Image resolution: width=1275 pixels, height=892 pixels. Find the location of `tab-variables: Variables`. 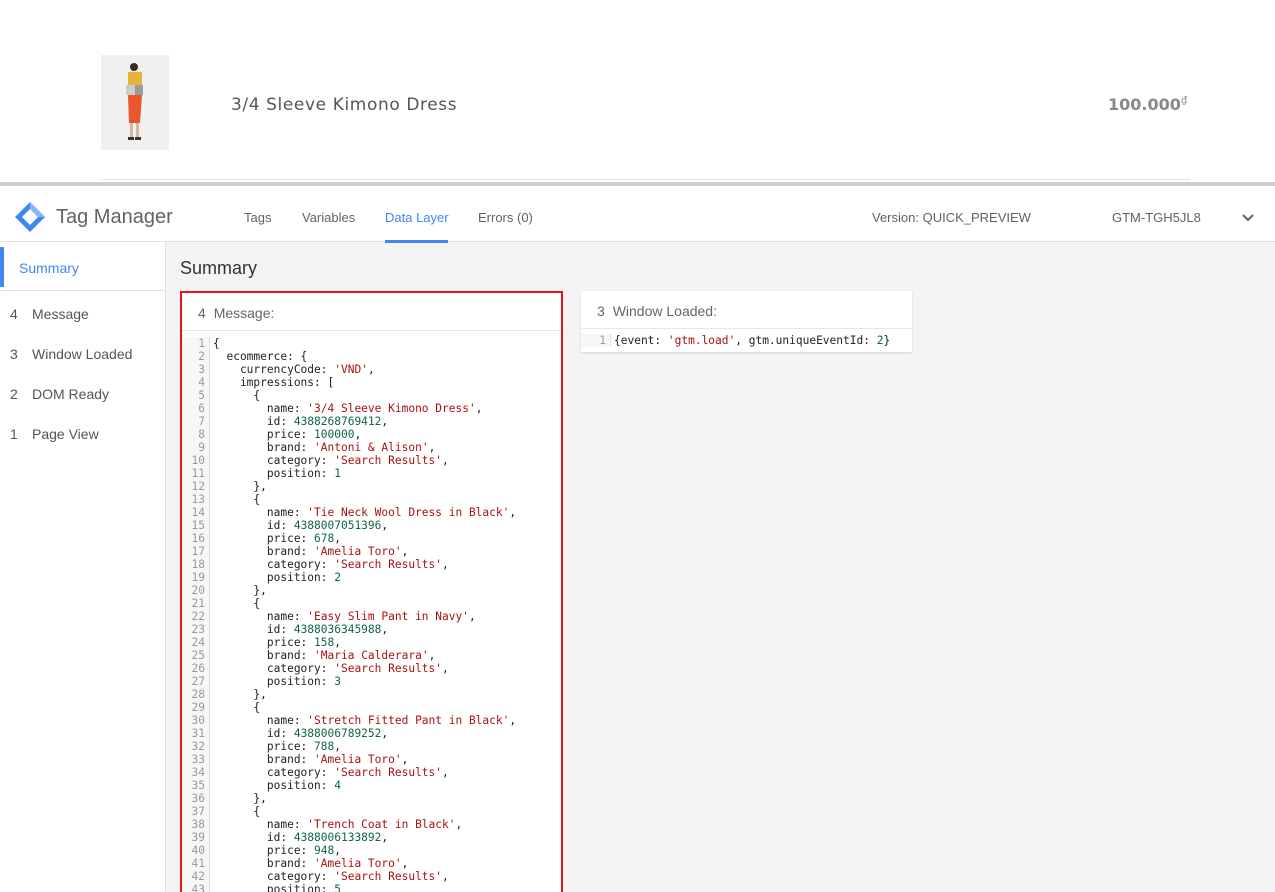

tab-variables: Variables is located at coordinates (328, 217).